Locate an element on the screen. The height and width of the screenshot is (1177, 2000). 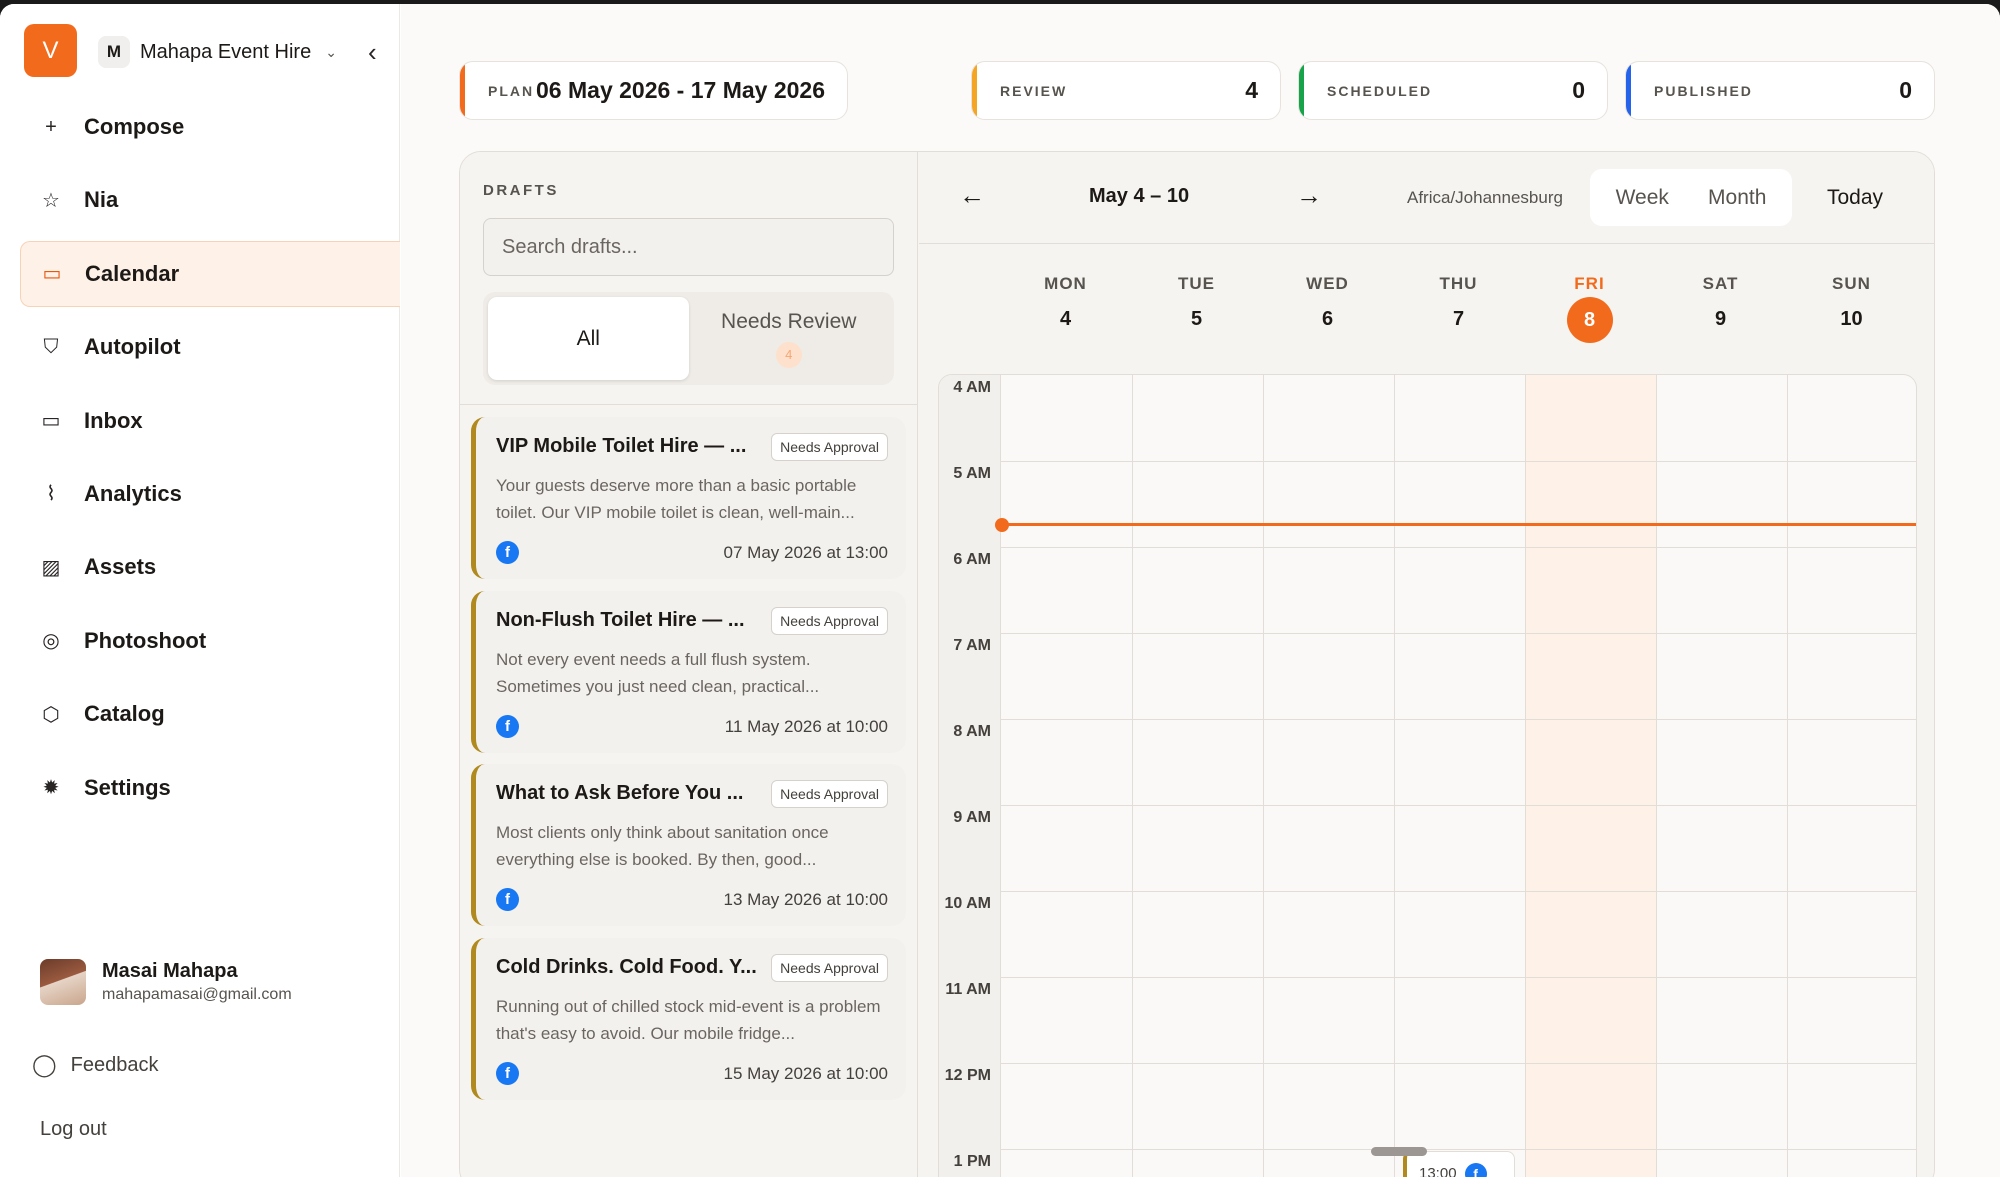
hour-label: 1 PM is located at coordinates (972, 1161).